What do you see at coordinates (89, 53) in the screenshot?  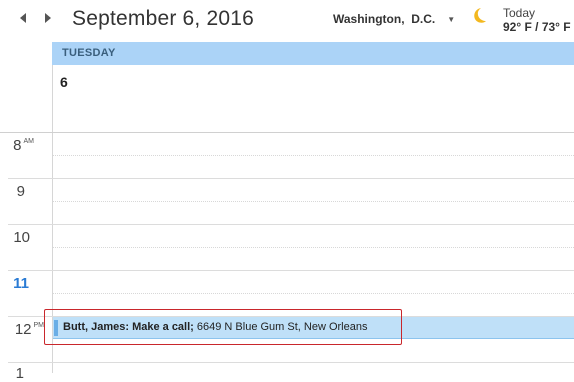 I see `day-name: TUESDAY` at bounding box center [89, 53].